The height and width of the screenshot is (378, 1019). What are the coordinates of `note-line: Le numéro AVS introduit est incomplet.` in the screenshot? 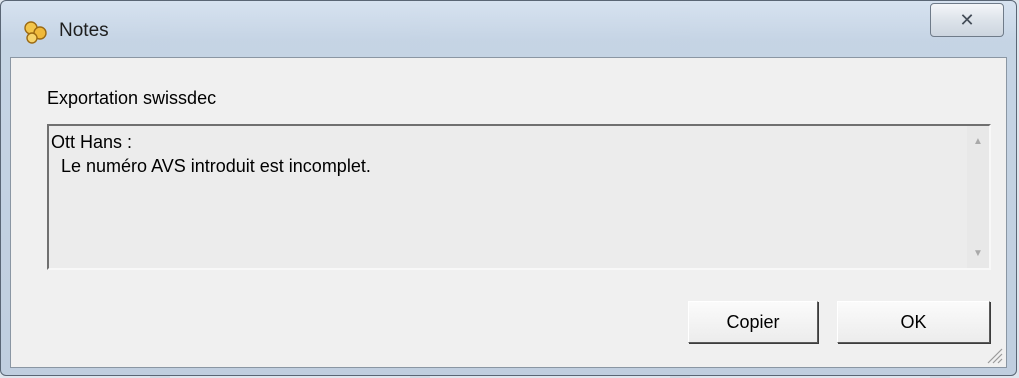 It's located at (211, 166).